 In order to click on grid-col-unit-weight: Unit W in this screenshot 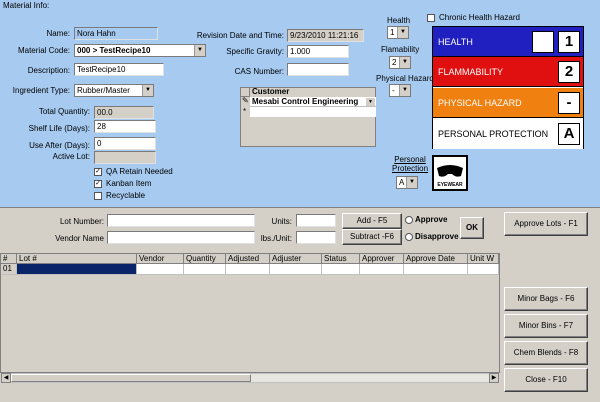, I will do `click(483, 259)`.